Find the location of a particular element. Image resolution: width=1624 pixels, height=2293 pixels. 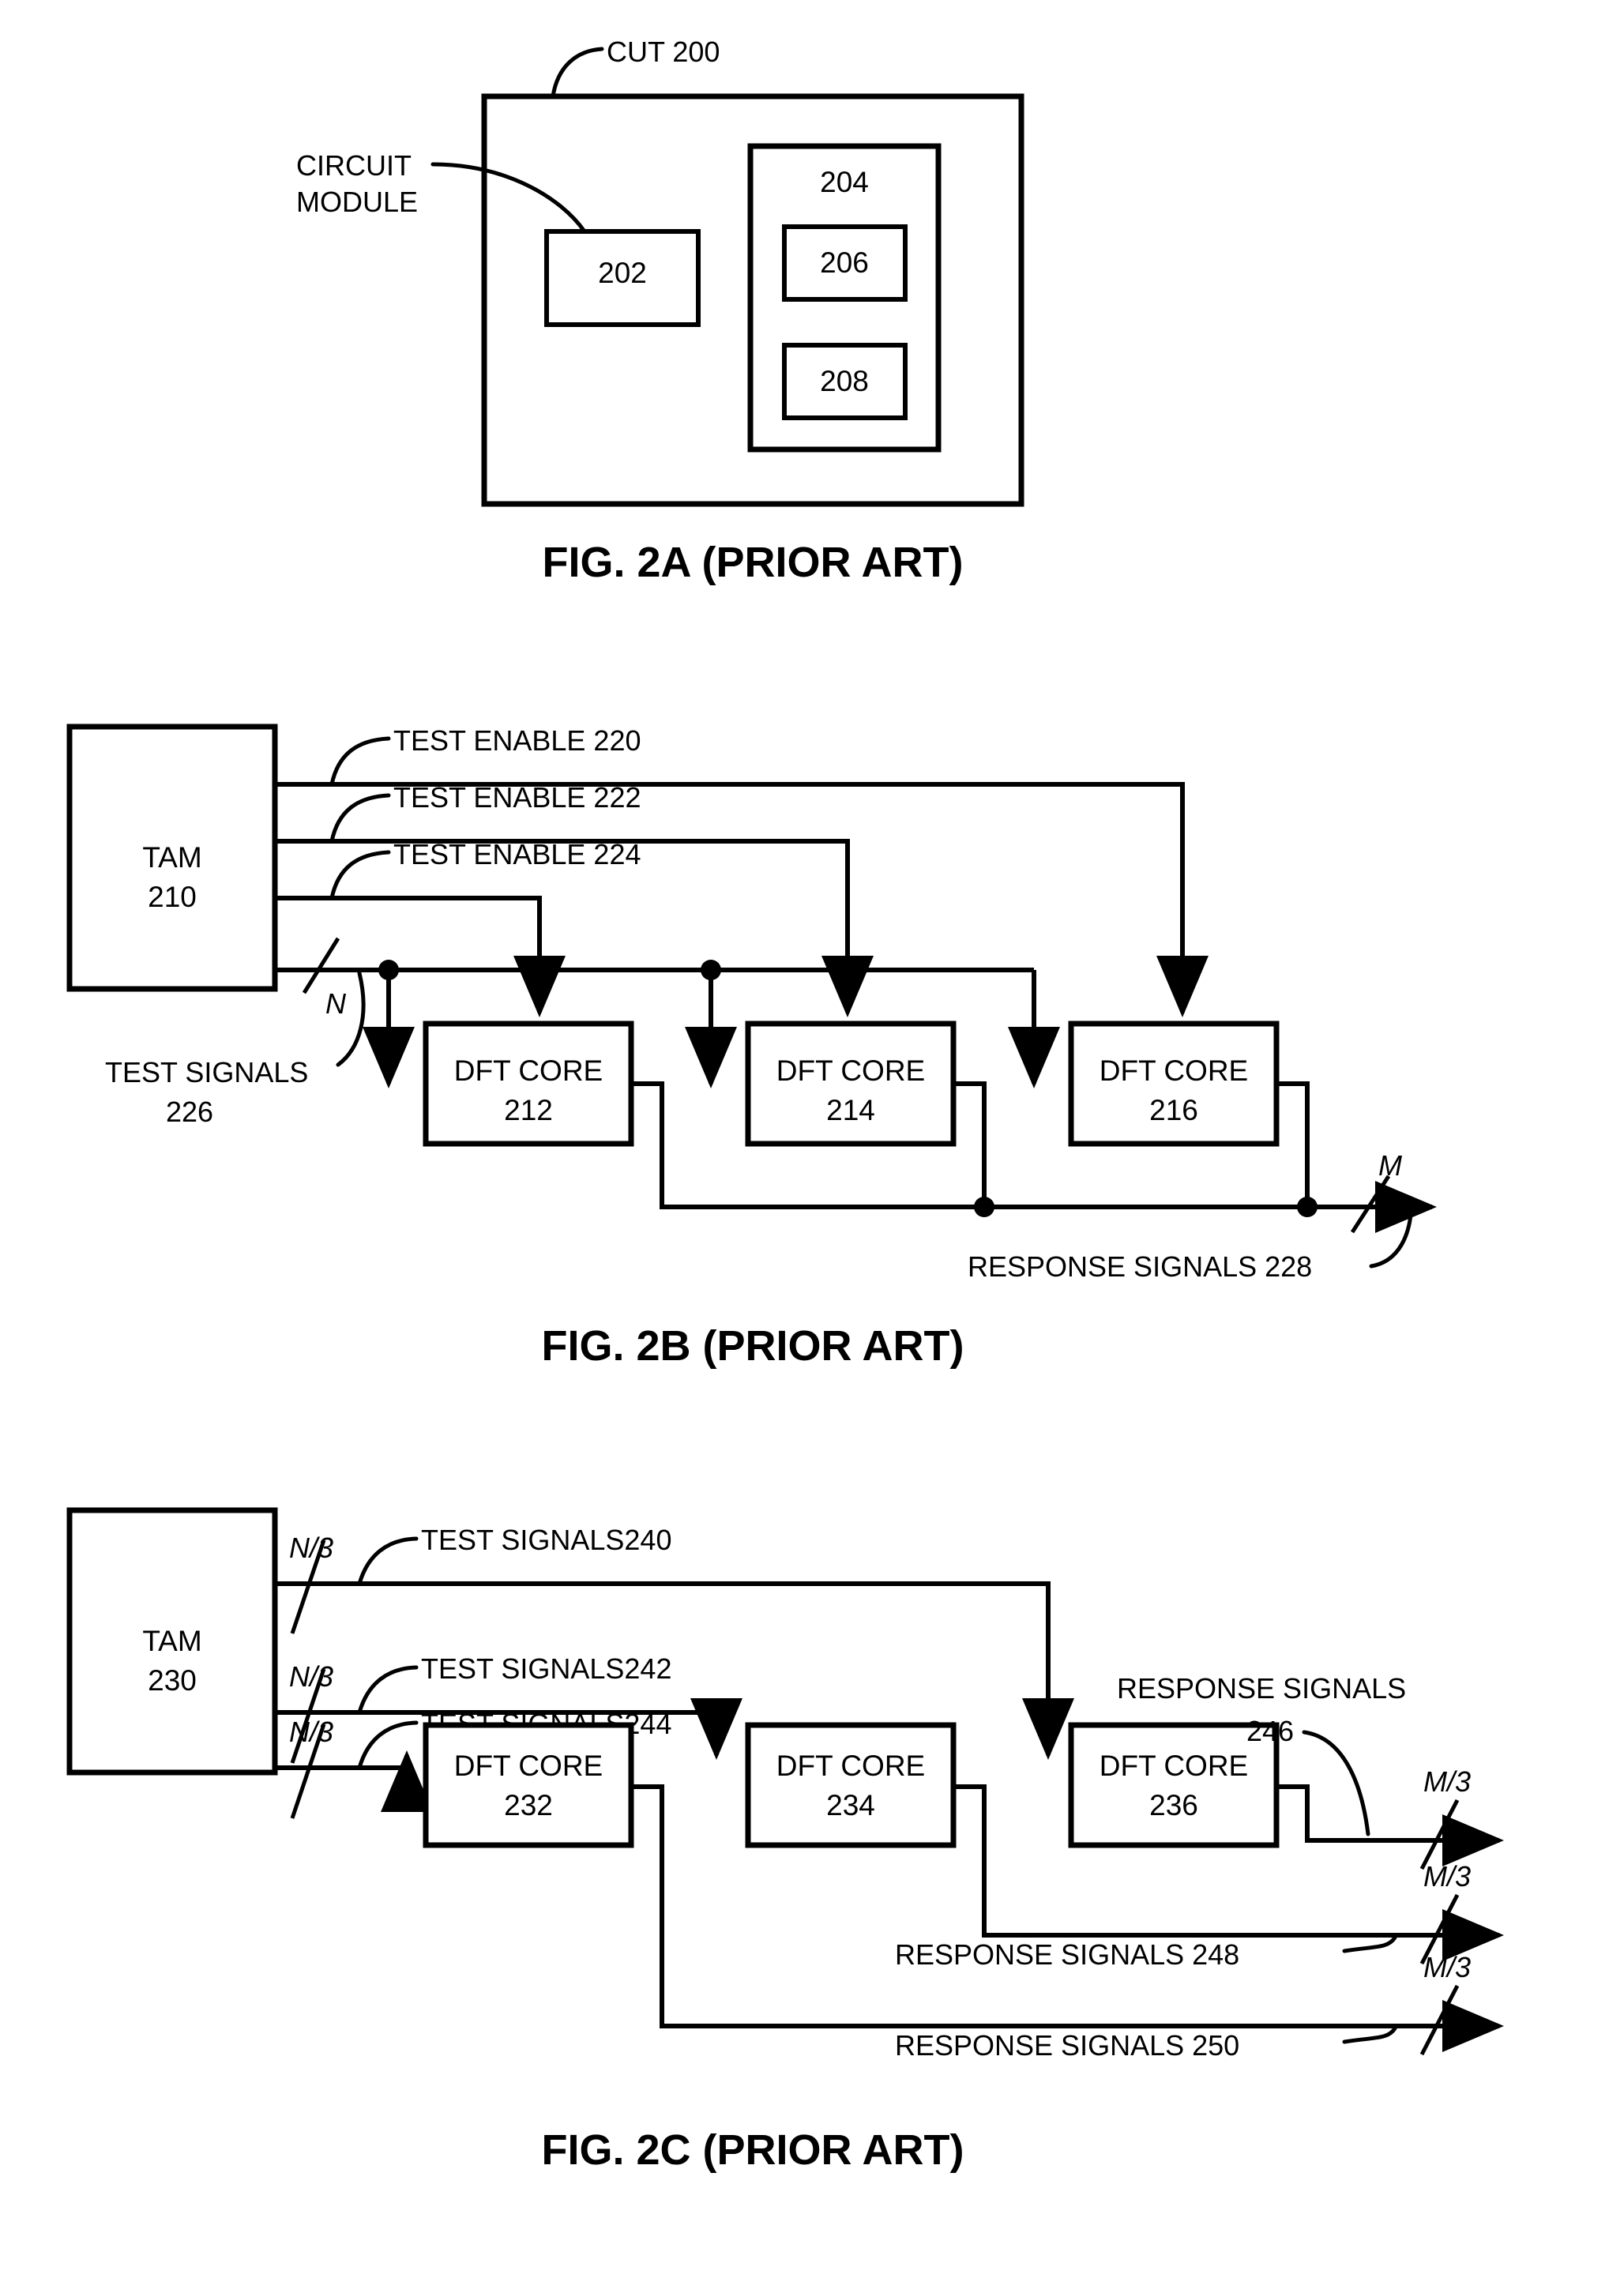

response-246-label-line2: 246 is located at coordinates (1270, 1731).